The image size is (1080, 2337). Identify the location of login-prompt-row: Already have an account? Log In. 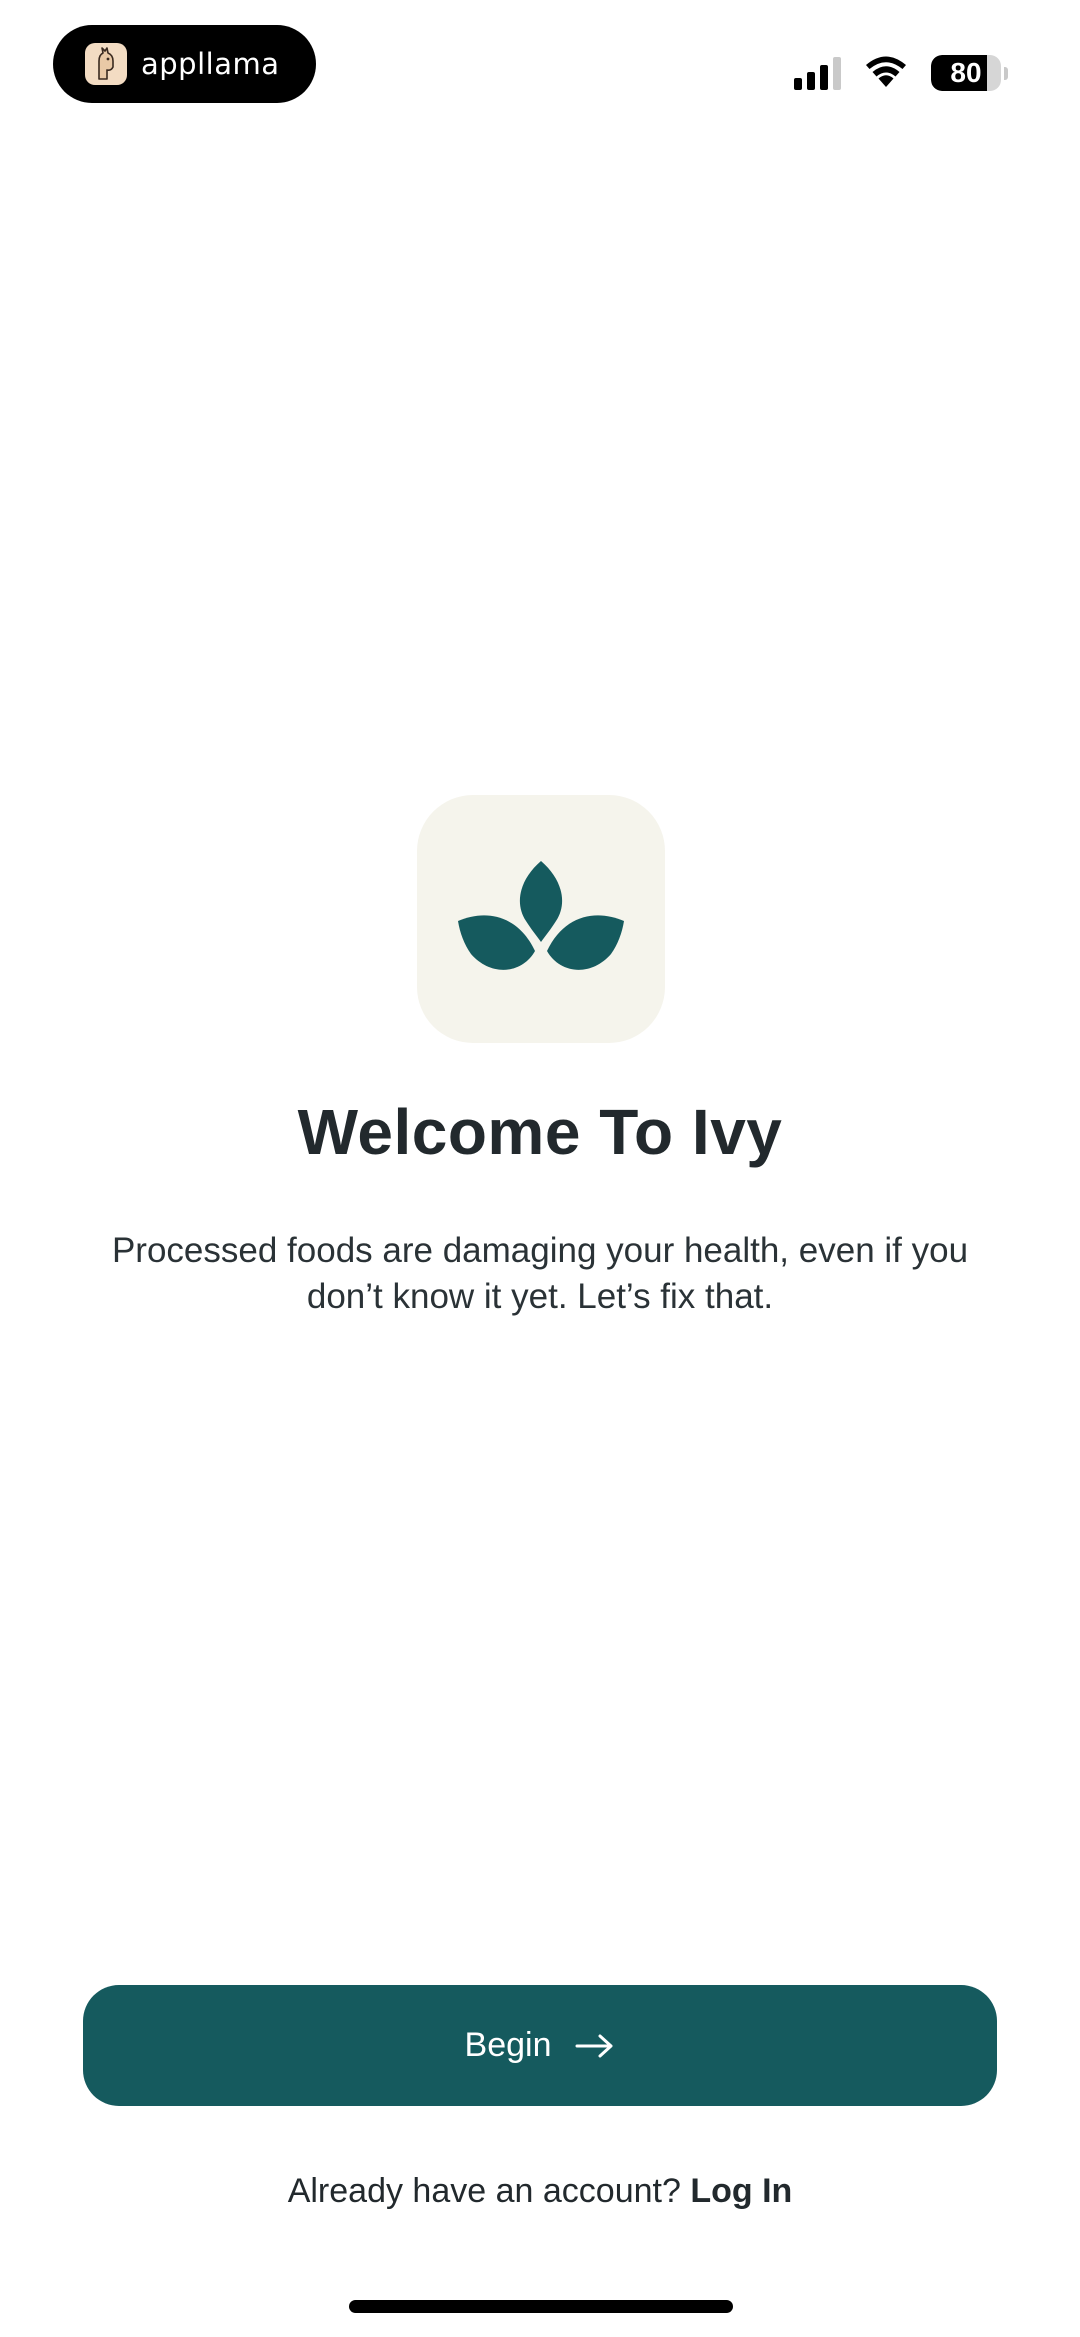
(540, 2191).